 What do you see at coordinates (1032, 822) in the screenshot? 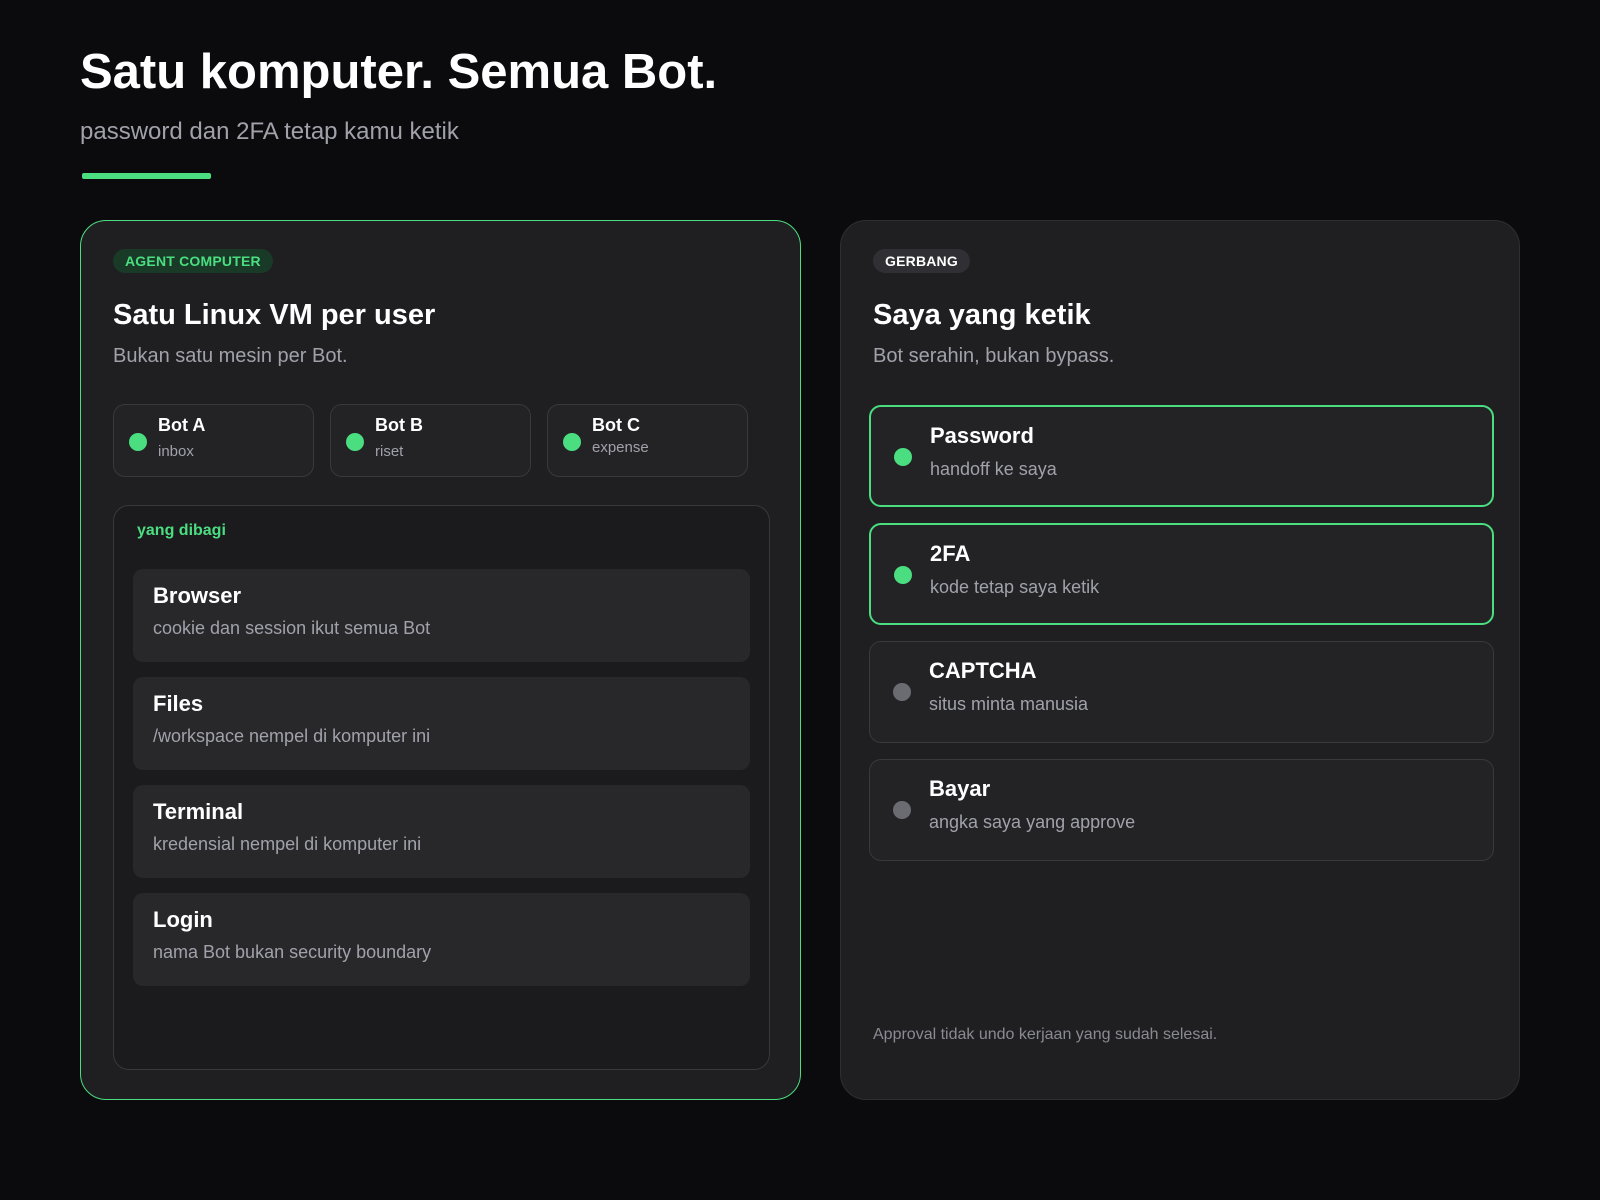
I see `gate-item-desc: angka saya yang approve` at bounding box center [1032, 822].